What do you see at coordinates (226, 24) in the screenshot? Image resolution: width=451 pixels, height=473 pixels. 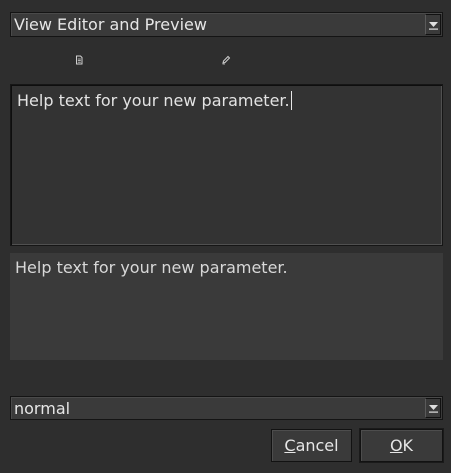 I see `view-mode-dropdown: View Editor and Preview` at bounding box center [226, 24].